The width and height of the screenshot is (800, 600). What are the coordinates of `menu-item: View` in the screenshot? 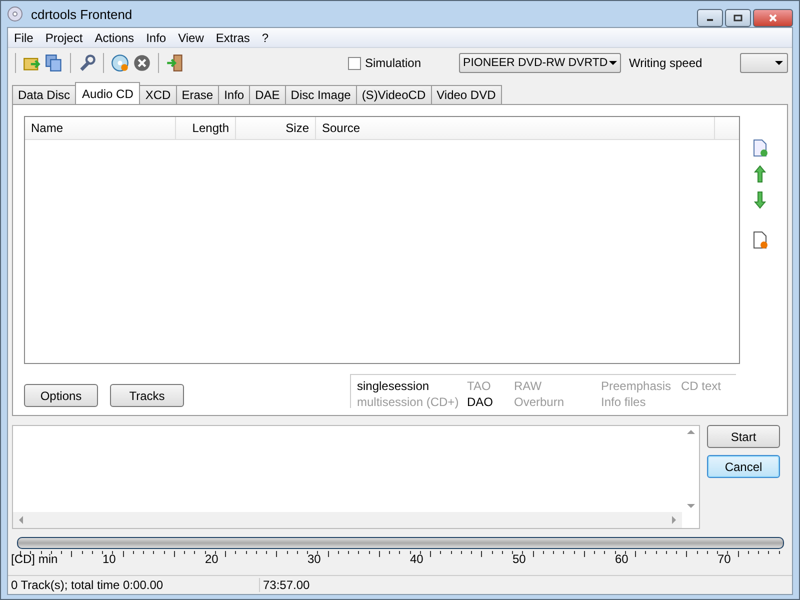 It's located at (191, 37).